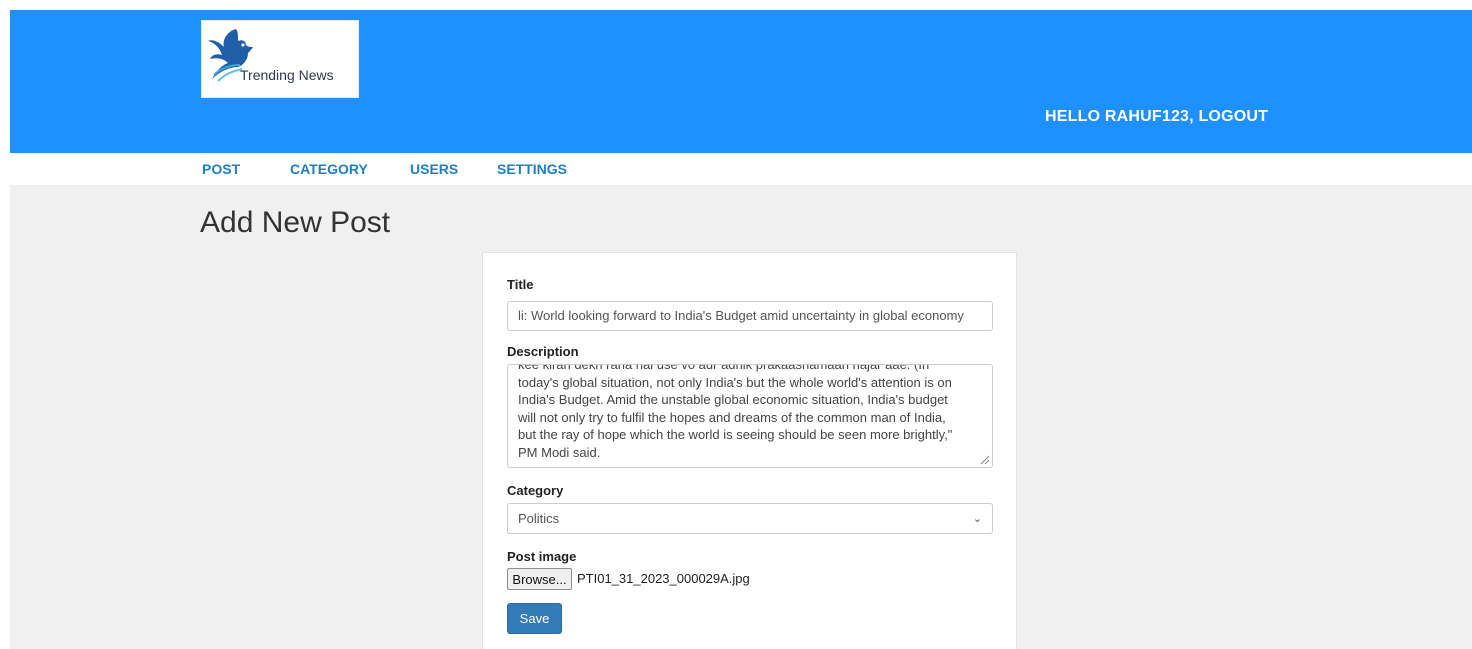 Image resolution: width=1472 pixels, height=649 pixels. Describe the element at coordinates (280, 59) in the screenshot. I see `site-logo: Trending News` at that location.